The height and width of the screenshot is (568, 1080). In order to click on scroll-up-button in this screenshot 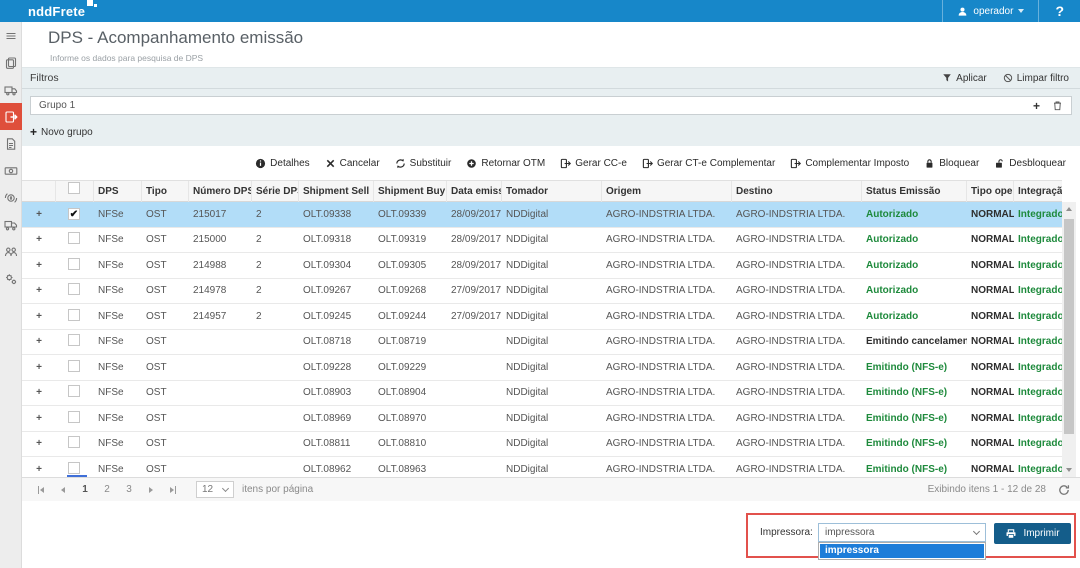, I will do `click(1069, 209)`.